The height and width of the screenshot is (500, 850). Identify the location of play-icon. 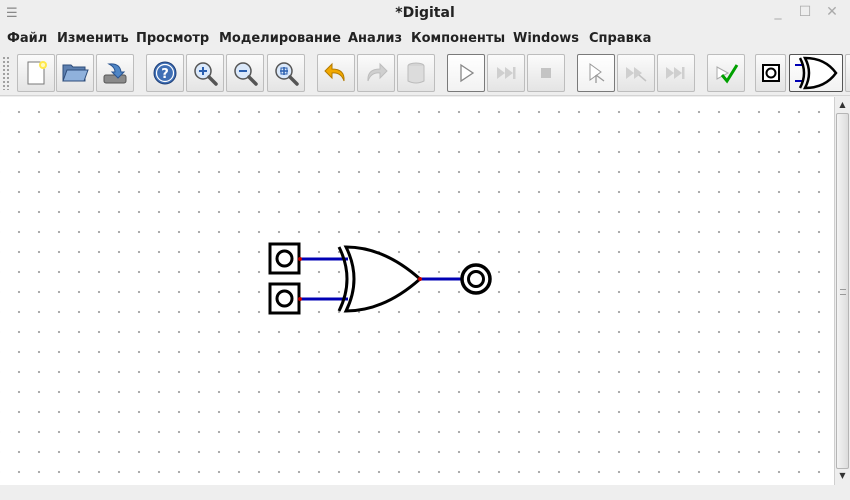
(467, 73).